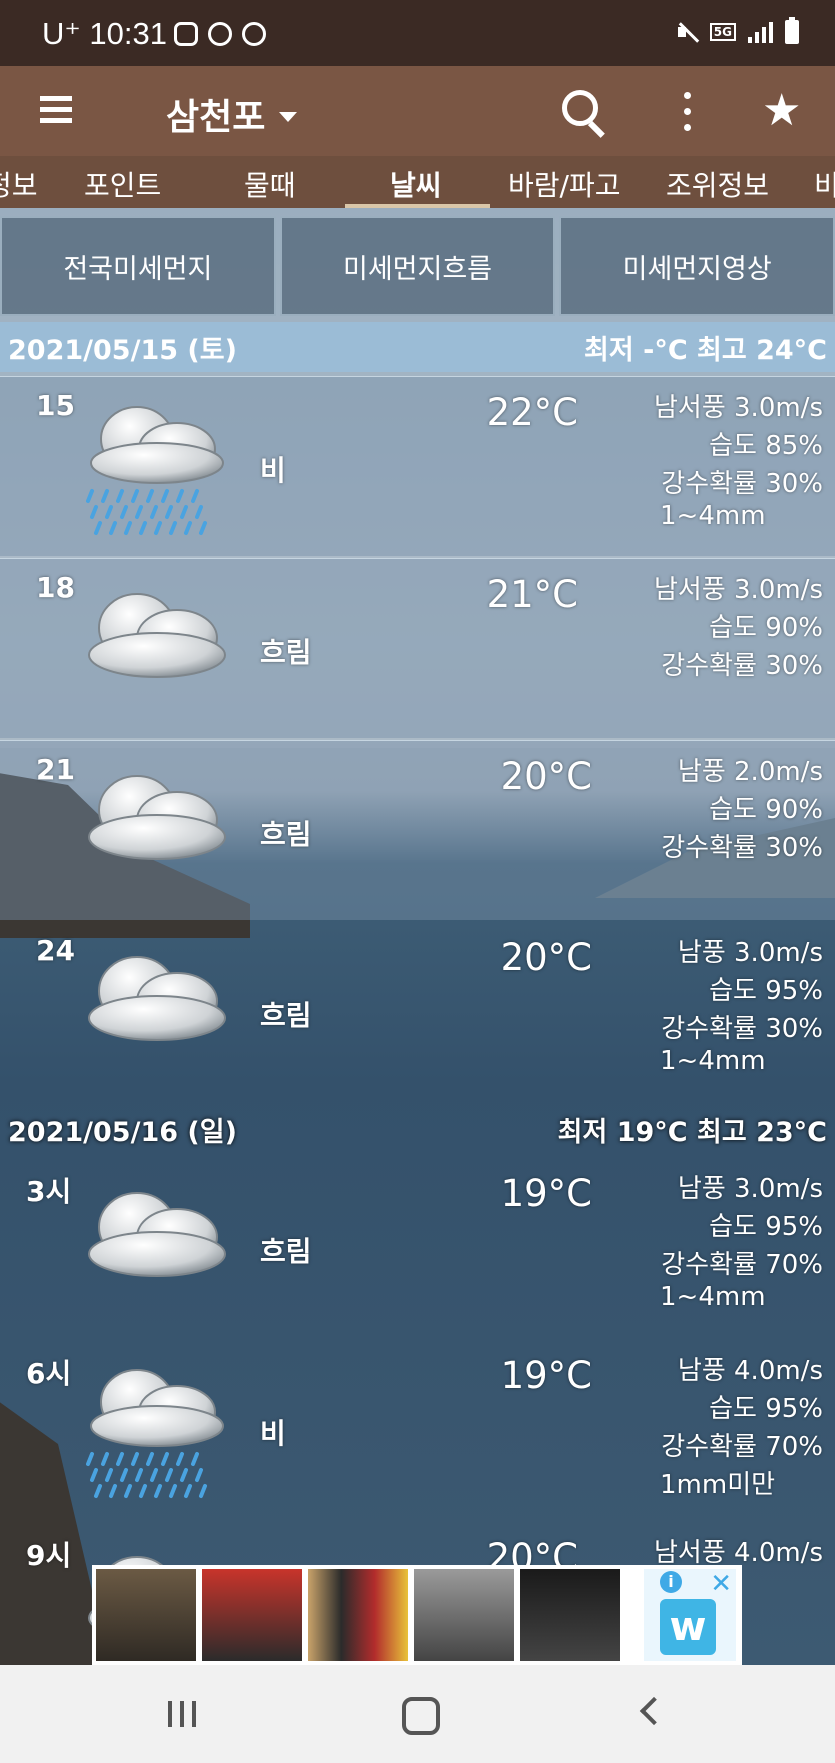 This screenshot has height=1763, width=835. Describe the element at coordinates (687, 32) in the screenshot. I see `mute-icon` at that location.